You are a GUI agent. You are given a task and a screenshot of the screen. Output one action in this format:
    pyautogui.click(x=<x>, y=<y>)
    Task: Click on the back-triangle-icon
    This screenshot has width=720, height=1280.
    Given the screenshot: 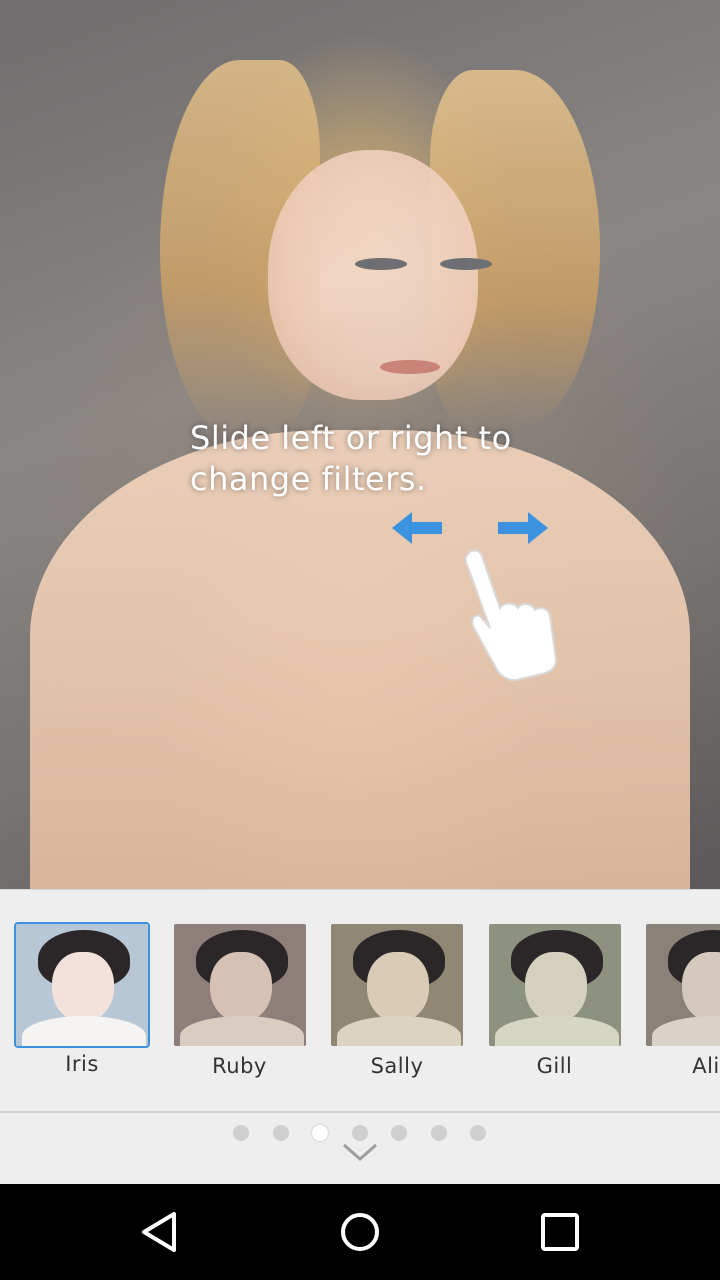 What is the action you would take?
    pyautogui.click(x=160, y=1232)
    